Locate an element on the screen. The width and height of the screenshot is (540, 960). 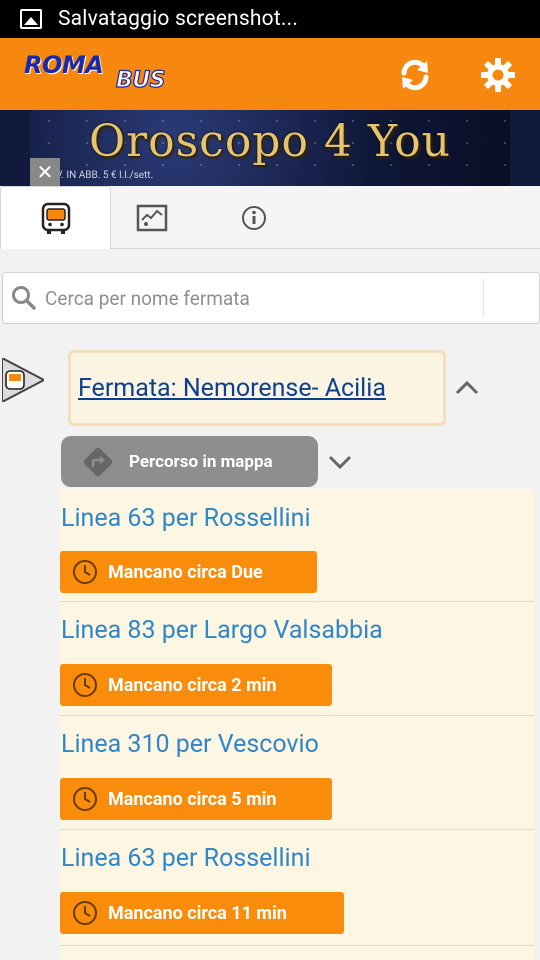
chevron-up-icon is located at coordinates (467, 387).